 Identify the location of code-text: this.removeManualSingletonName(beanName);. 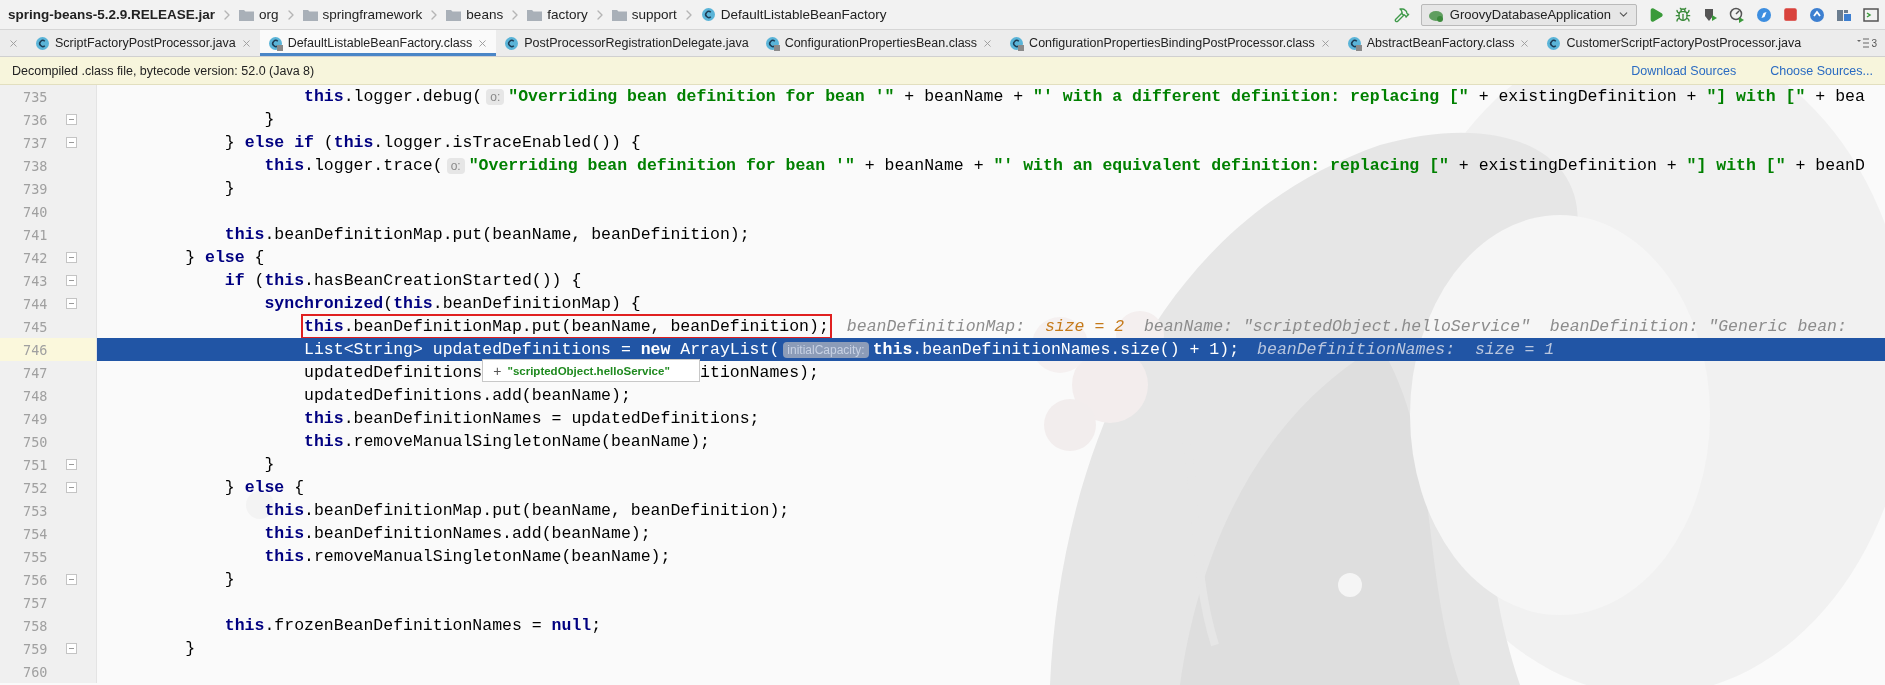
(507, 441).